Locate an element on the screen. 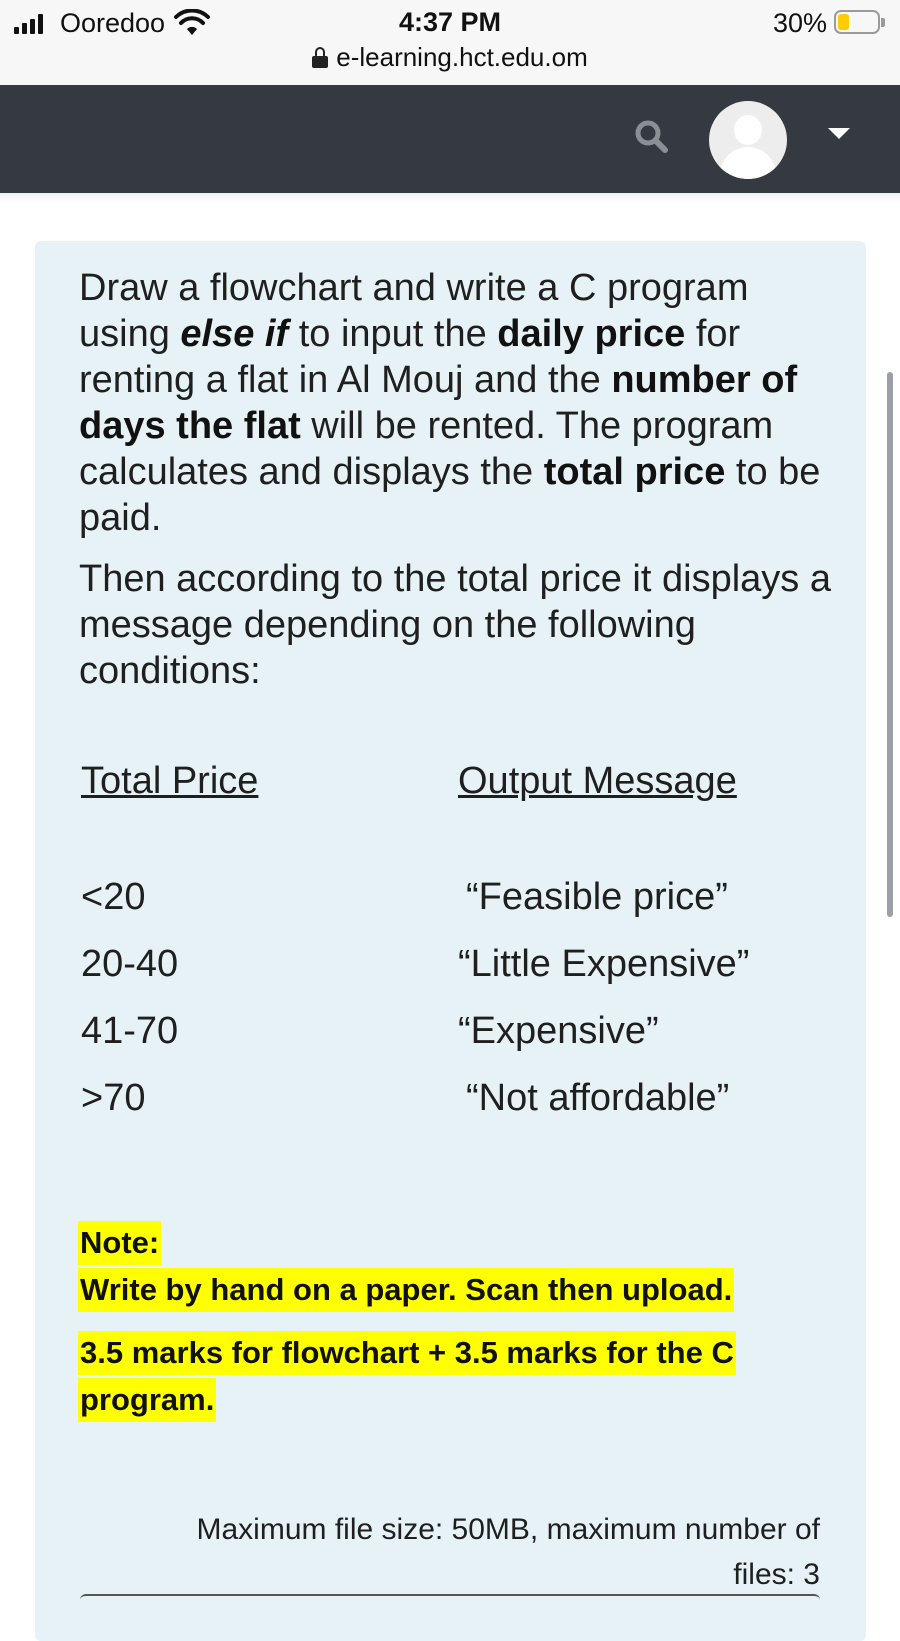 The height and width of the screenshot is (1641, 900). file-drop-area is located at coordinates (450, 1597).